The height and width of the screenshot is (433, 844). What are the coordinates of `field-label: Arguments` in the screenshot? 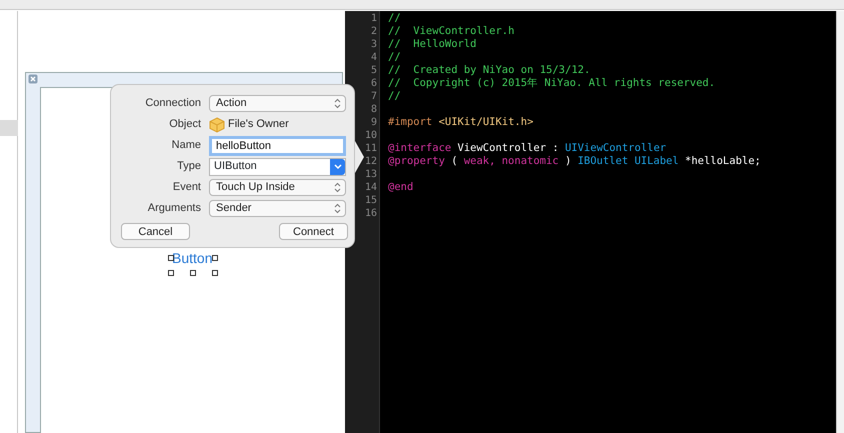 It's located at (174, 208).